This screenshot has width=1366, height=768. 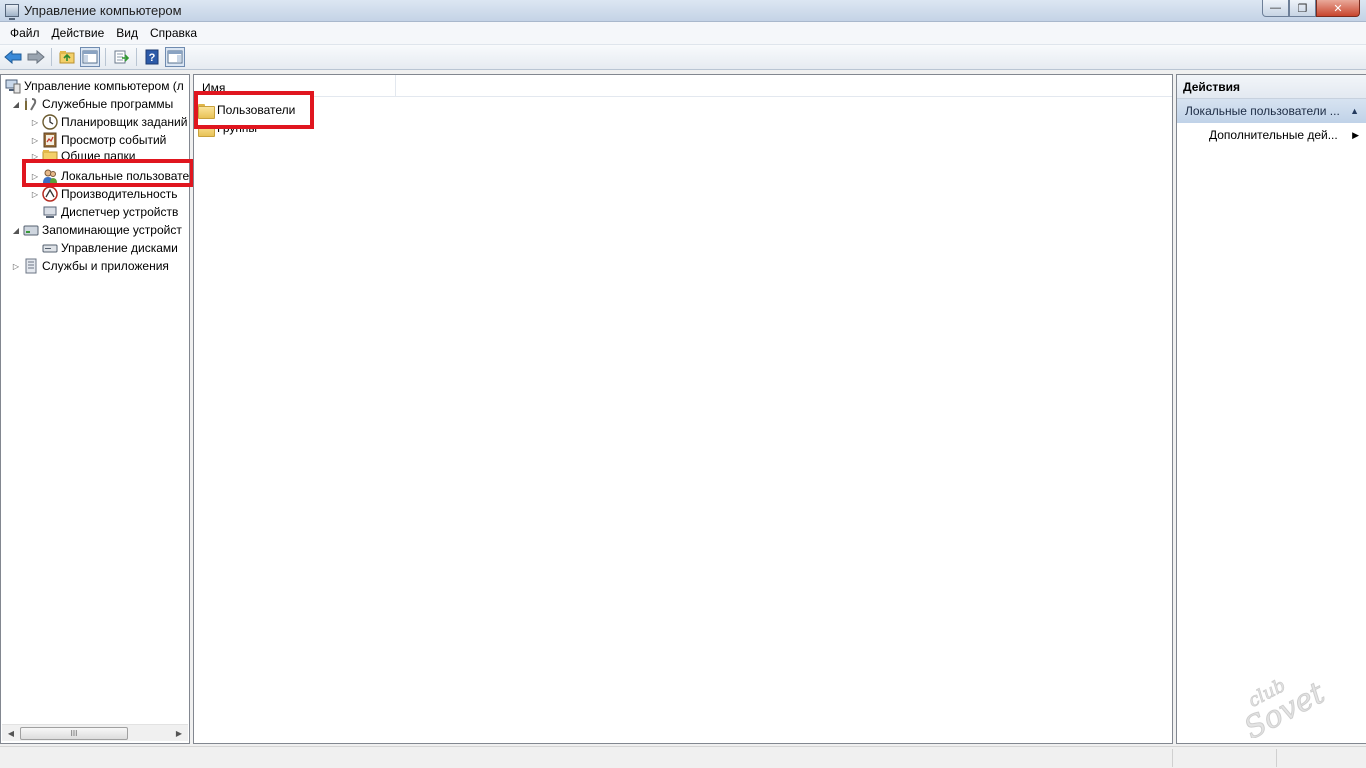 What do you see at coordinates (108, 104) in the screenshot?
I see `tree-item-label: Служебные программы` at bounding box center [108, 104].